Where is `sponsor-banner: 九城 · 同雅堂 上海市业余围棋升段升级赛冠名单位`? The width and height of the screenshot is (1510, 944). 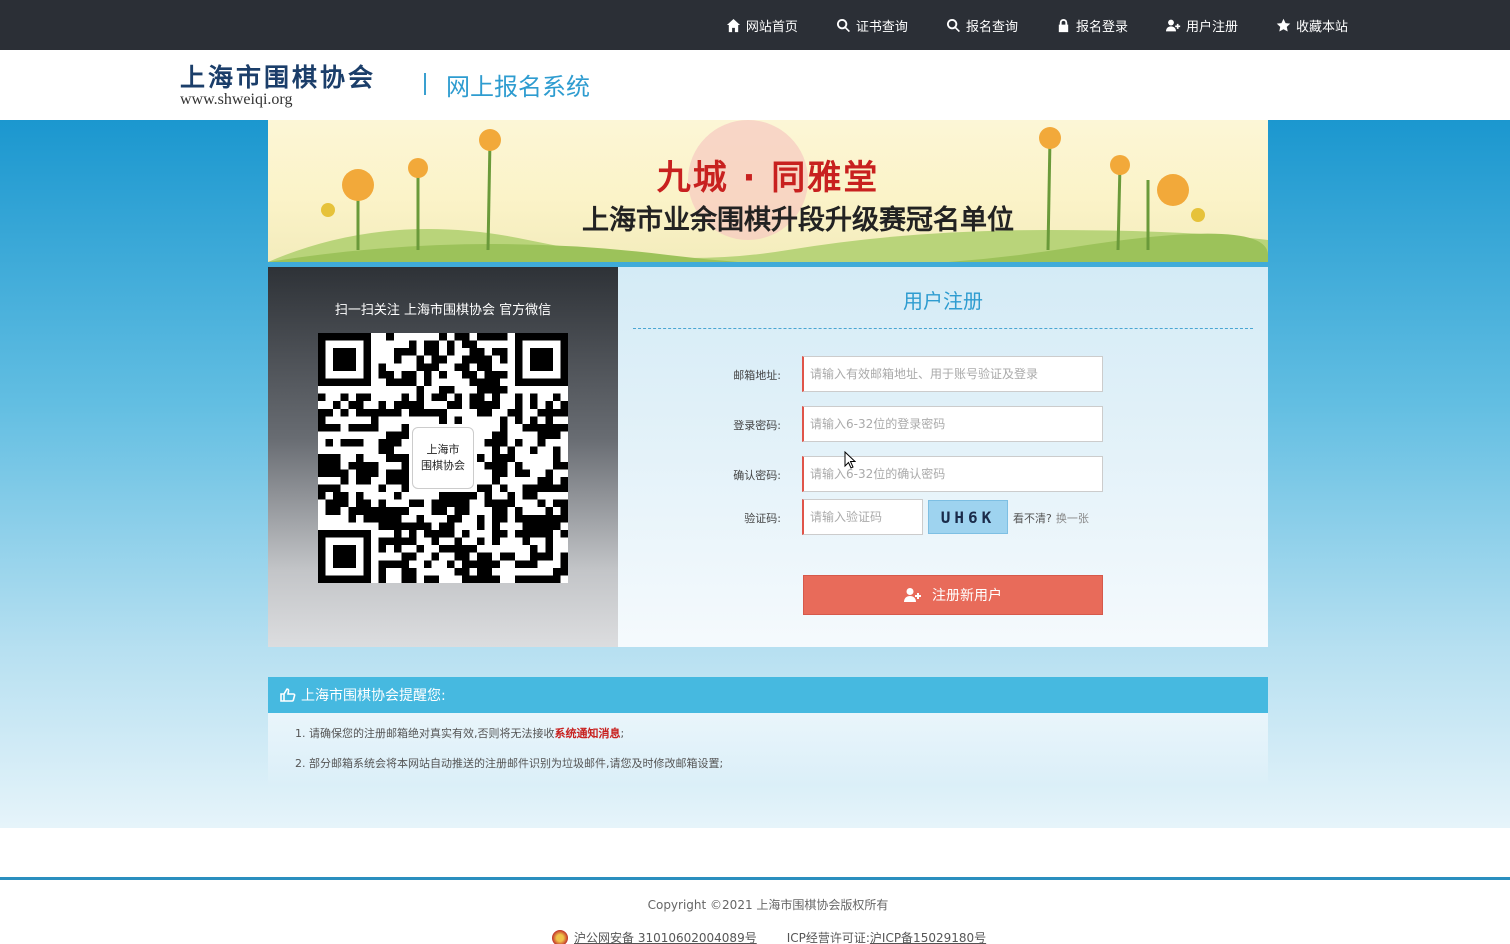
sponsor-banner: 九城 · 同雅堂 上海市业余围棋升段升级赛冠名单位 is located at coordinates (768, 191).